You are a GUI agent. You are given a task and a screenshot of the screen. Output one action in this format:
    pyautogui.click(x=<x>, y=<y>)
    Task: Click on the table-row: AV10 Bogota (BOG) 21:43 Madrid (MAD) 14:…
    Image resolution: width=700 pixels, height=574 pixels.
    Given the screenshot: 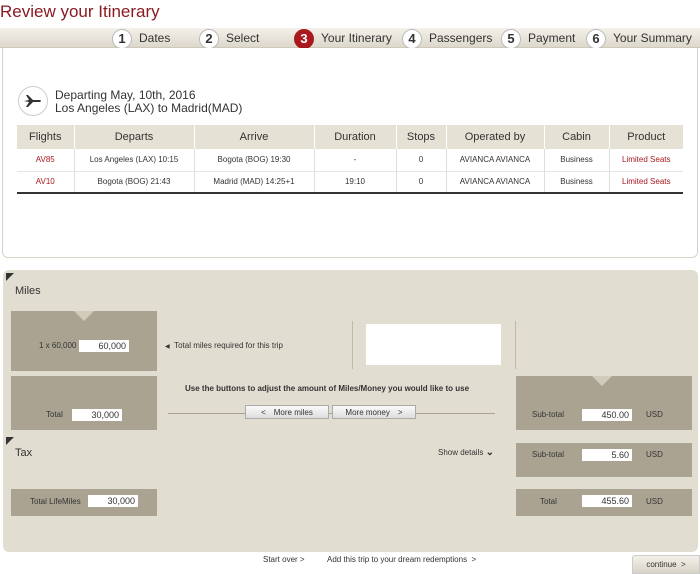 What is the action you would take?
    pyautogui.click(x=350, y=182)
    